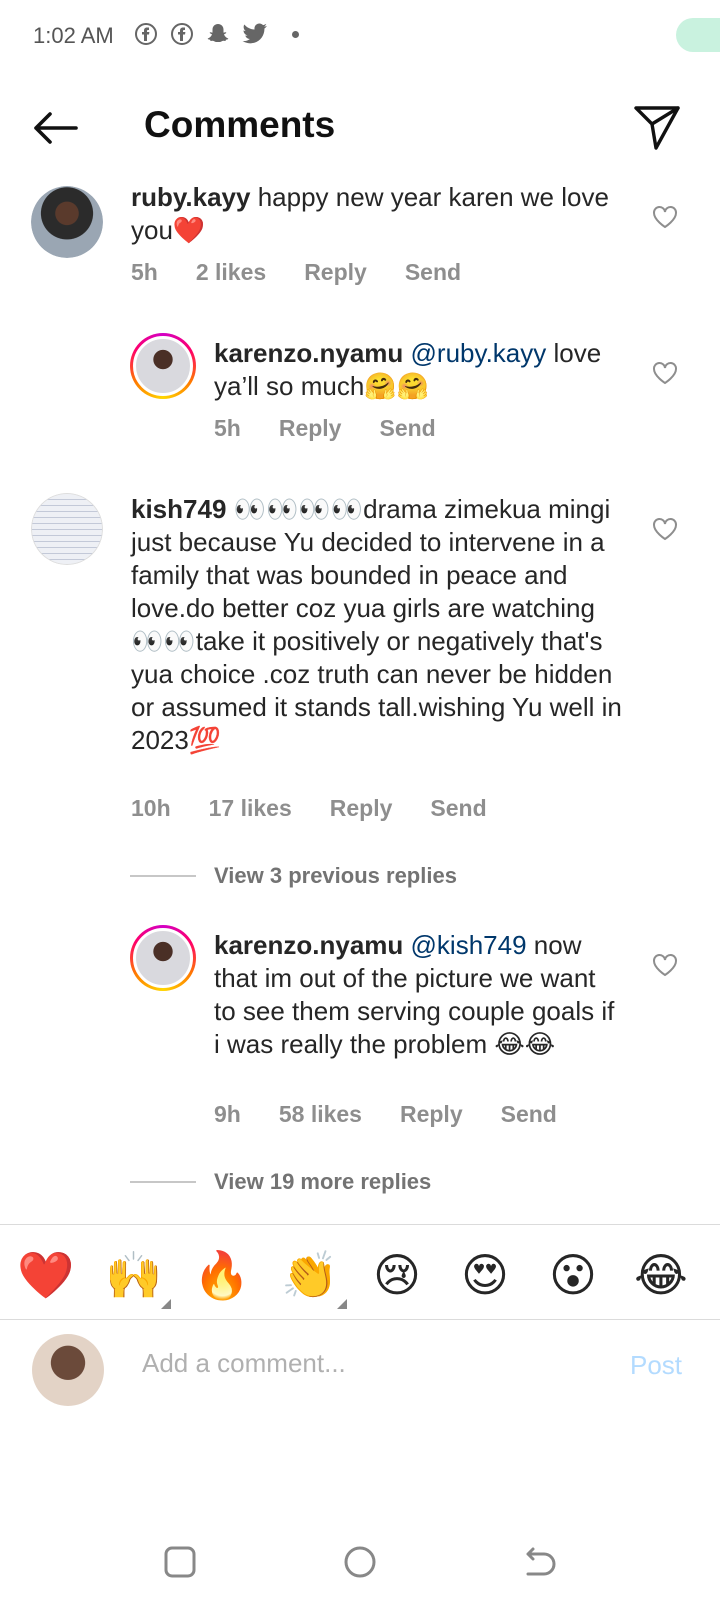 The image size is (720, 1612). What do you see at coordinates (698, 35) in the screenshot?
I see `battery-indicator` at bounding box center [698, 35].